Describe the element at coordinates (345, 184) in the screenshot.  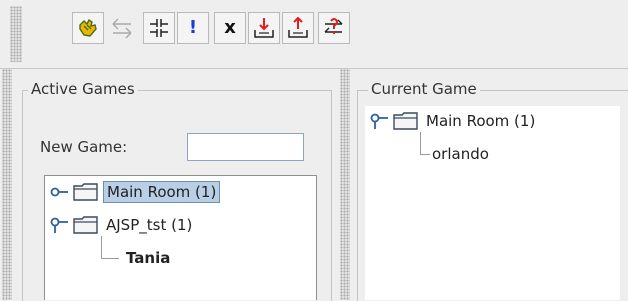
I see `center-splitter-grip` at that location.